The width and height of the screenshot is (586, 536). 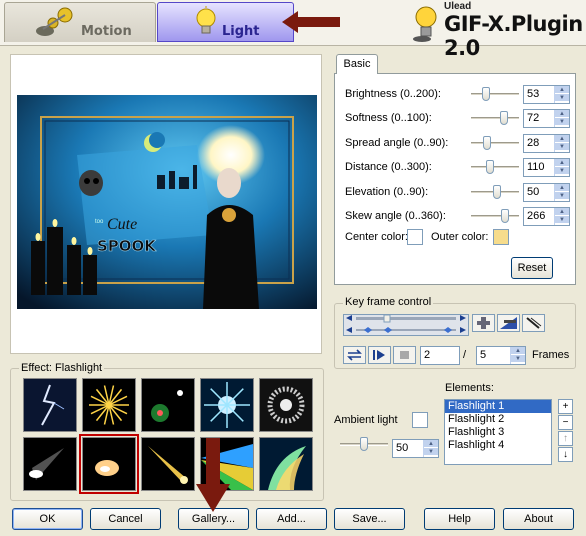 What do you see at coordinates (225, 22) in the screenshot?
I see `tab-light: Light` at bounding box center [225, 22].